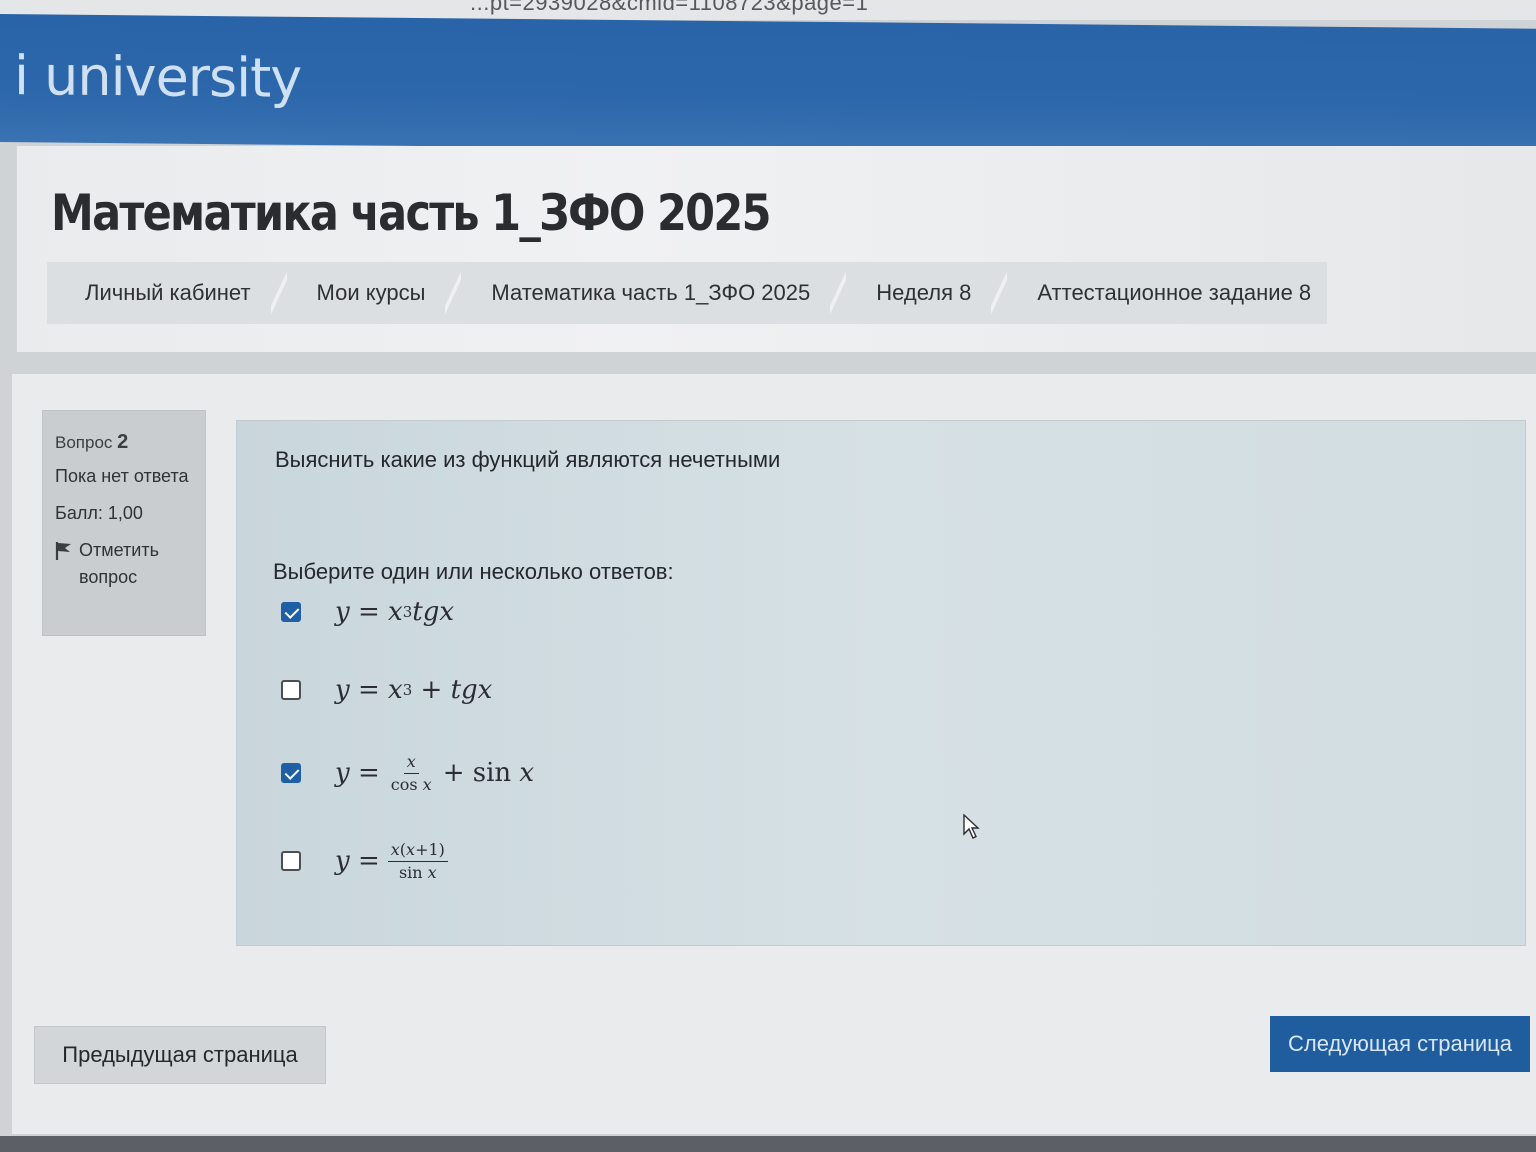  I want to click on answer-formula-3: y = x cos x + sin x, so click(435, 773).